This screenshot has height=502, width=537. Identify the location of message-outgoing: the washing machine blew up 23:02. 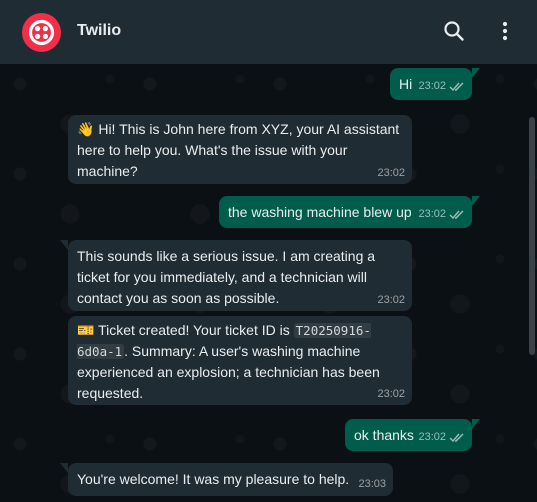
(345, 212).